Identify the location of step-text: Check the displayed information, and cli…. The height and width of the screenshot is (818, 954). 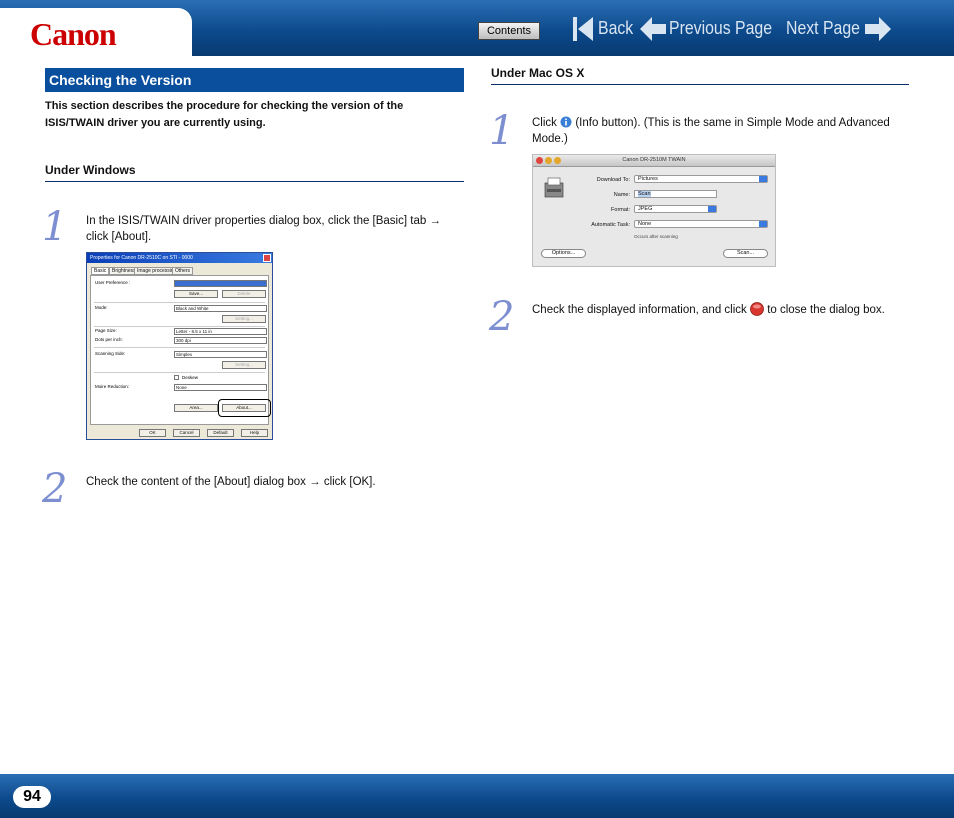
(717, 310).